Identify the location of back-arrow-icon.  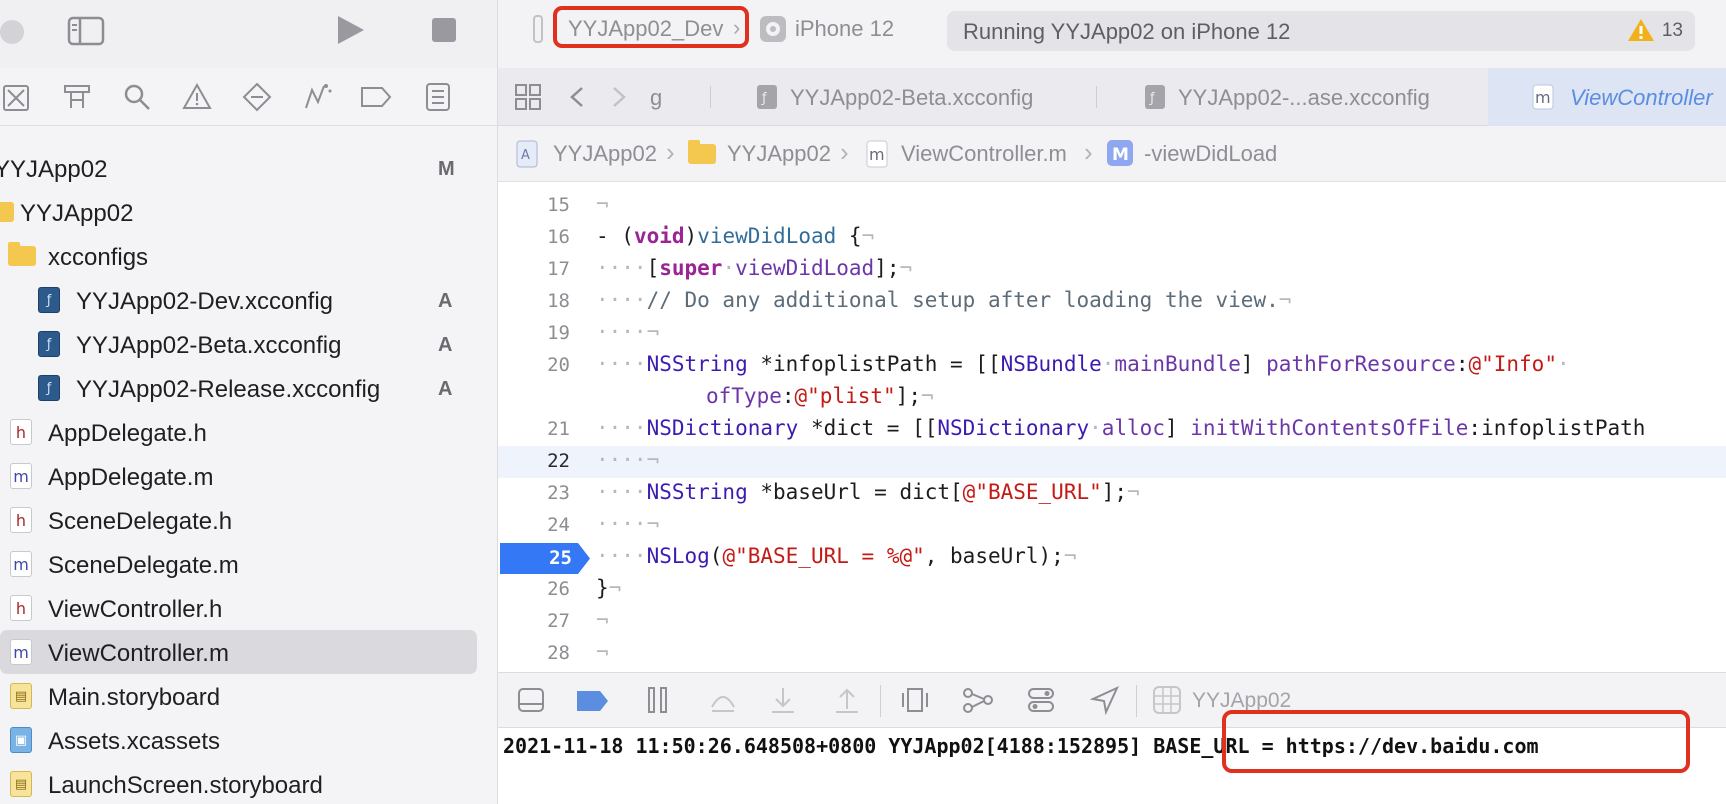
(577, 97).